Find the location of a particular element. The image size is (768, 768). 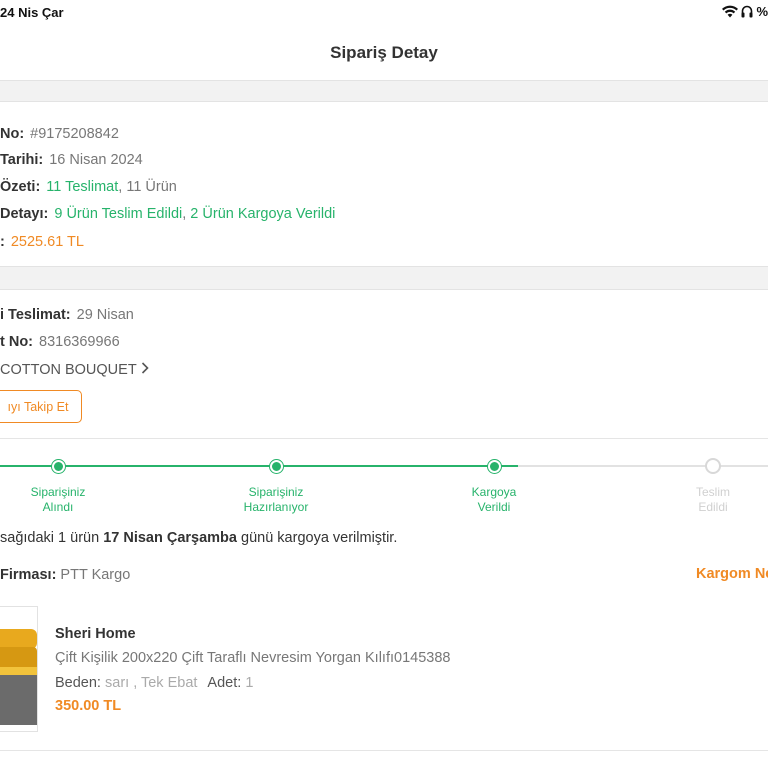

order-date-label: Tarihi: is located at coordinates (22, 160).